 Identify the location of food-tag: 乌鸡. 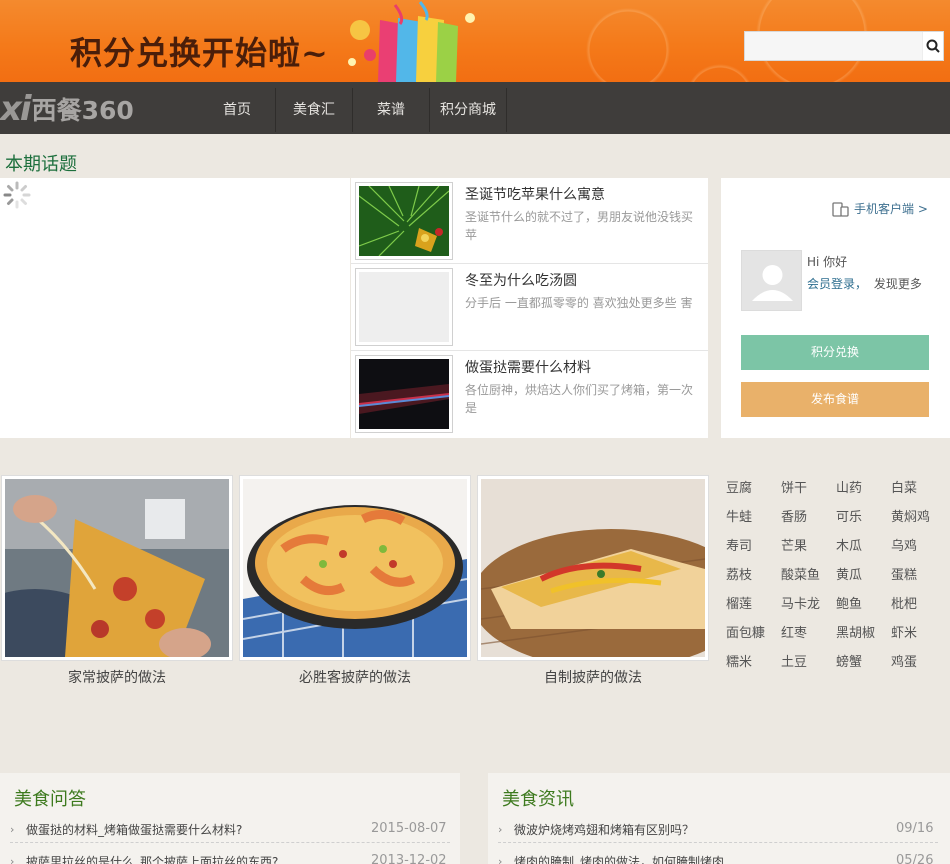
(904, 544).